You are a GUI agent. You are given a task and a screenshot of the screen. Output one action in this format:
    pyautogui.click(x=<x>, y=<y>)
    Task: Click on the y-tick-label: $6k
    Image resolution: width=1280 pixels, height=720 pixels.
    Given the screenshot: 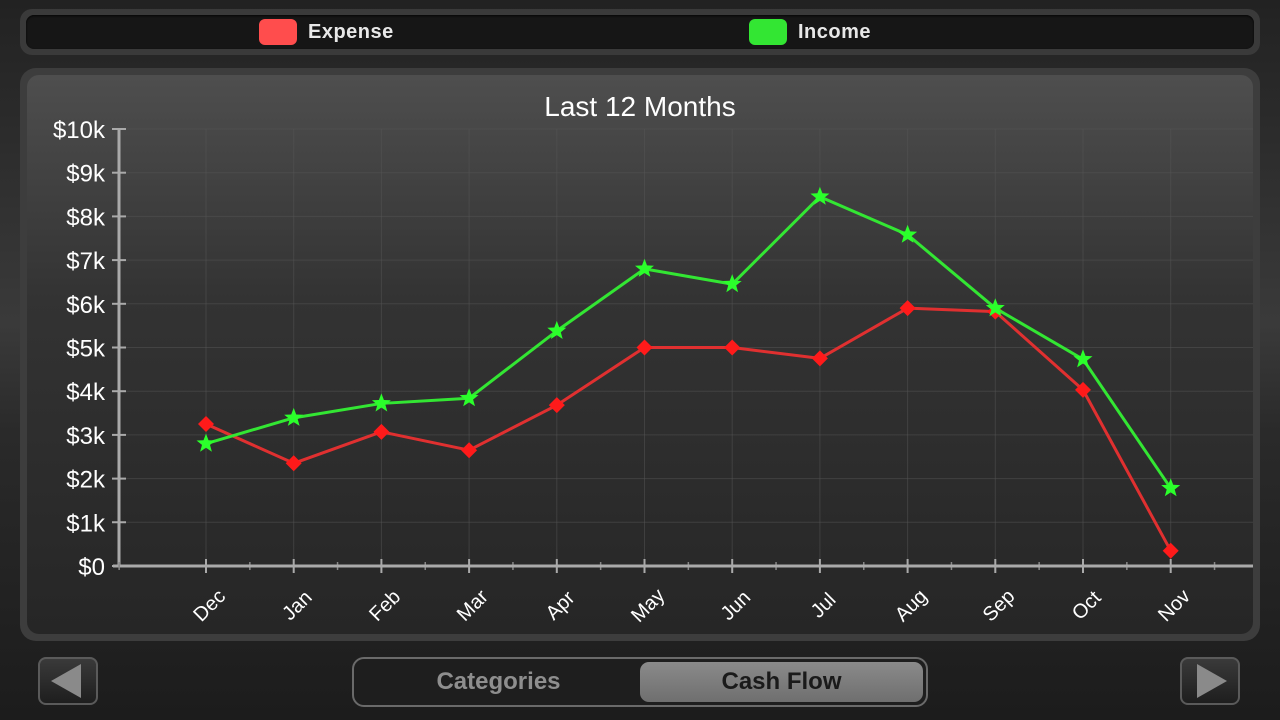 What is the action you would take?
    pyautogui.click(x=86, y=305)
    